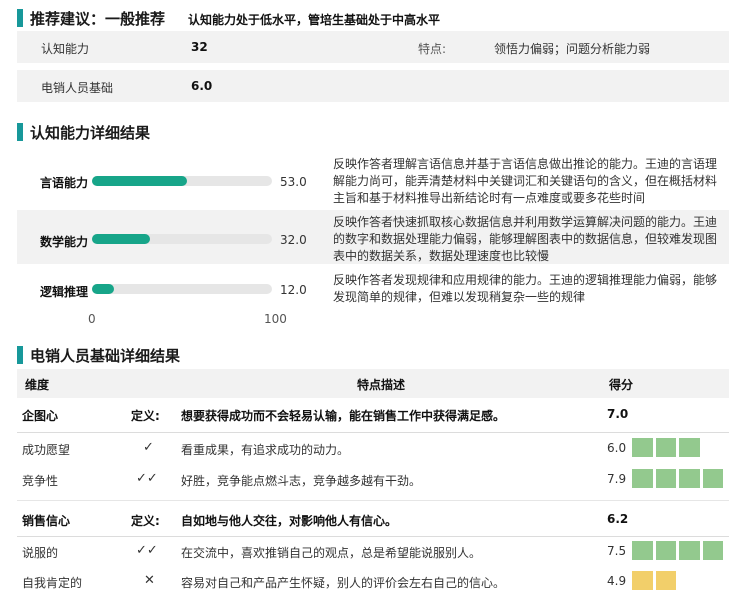 The height and width of the screenshot is (609, 750). Describe the element at coordinates (37, 385) in the screenshot. I see `header-dimension: 维度` at that location.